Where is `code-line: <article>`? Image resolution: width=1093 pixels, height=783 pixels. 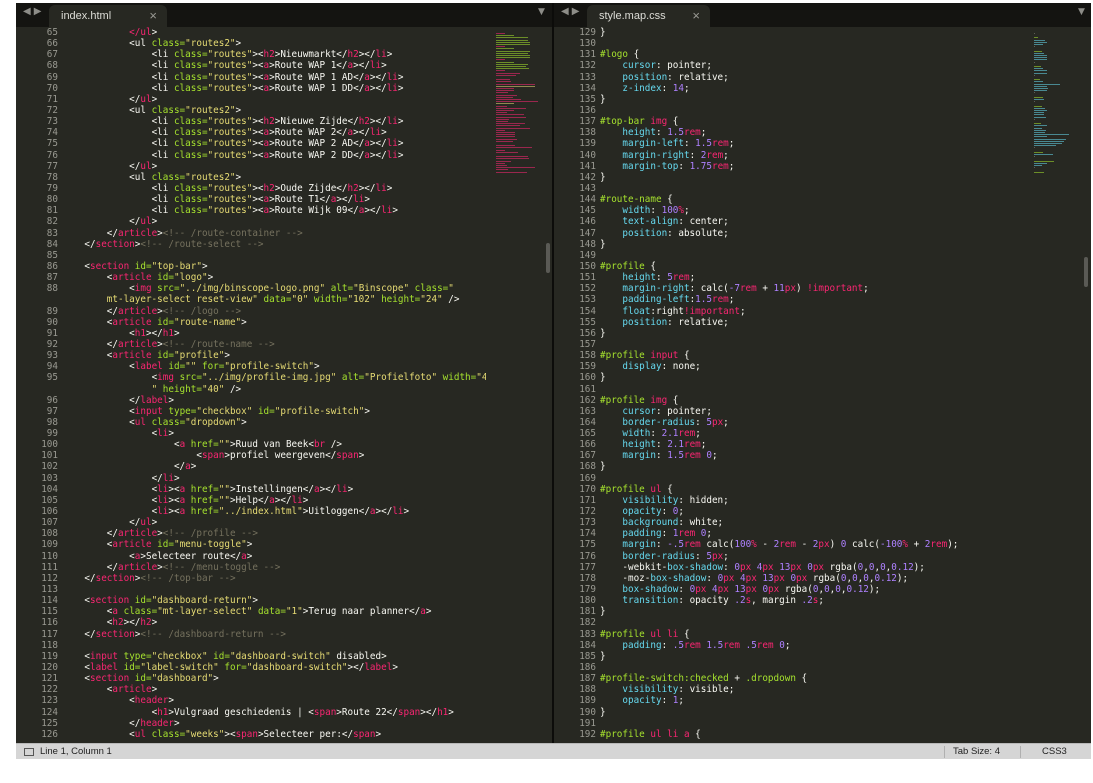
code-line: <article> is located at coordinates (274, 689).